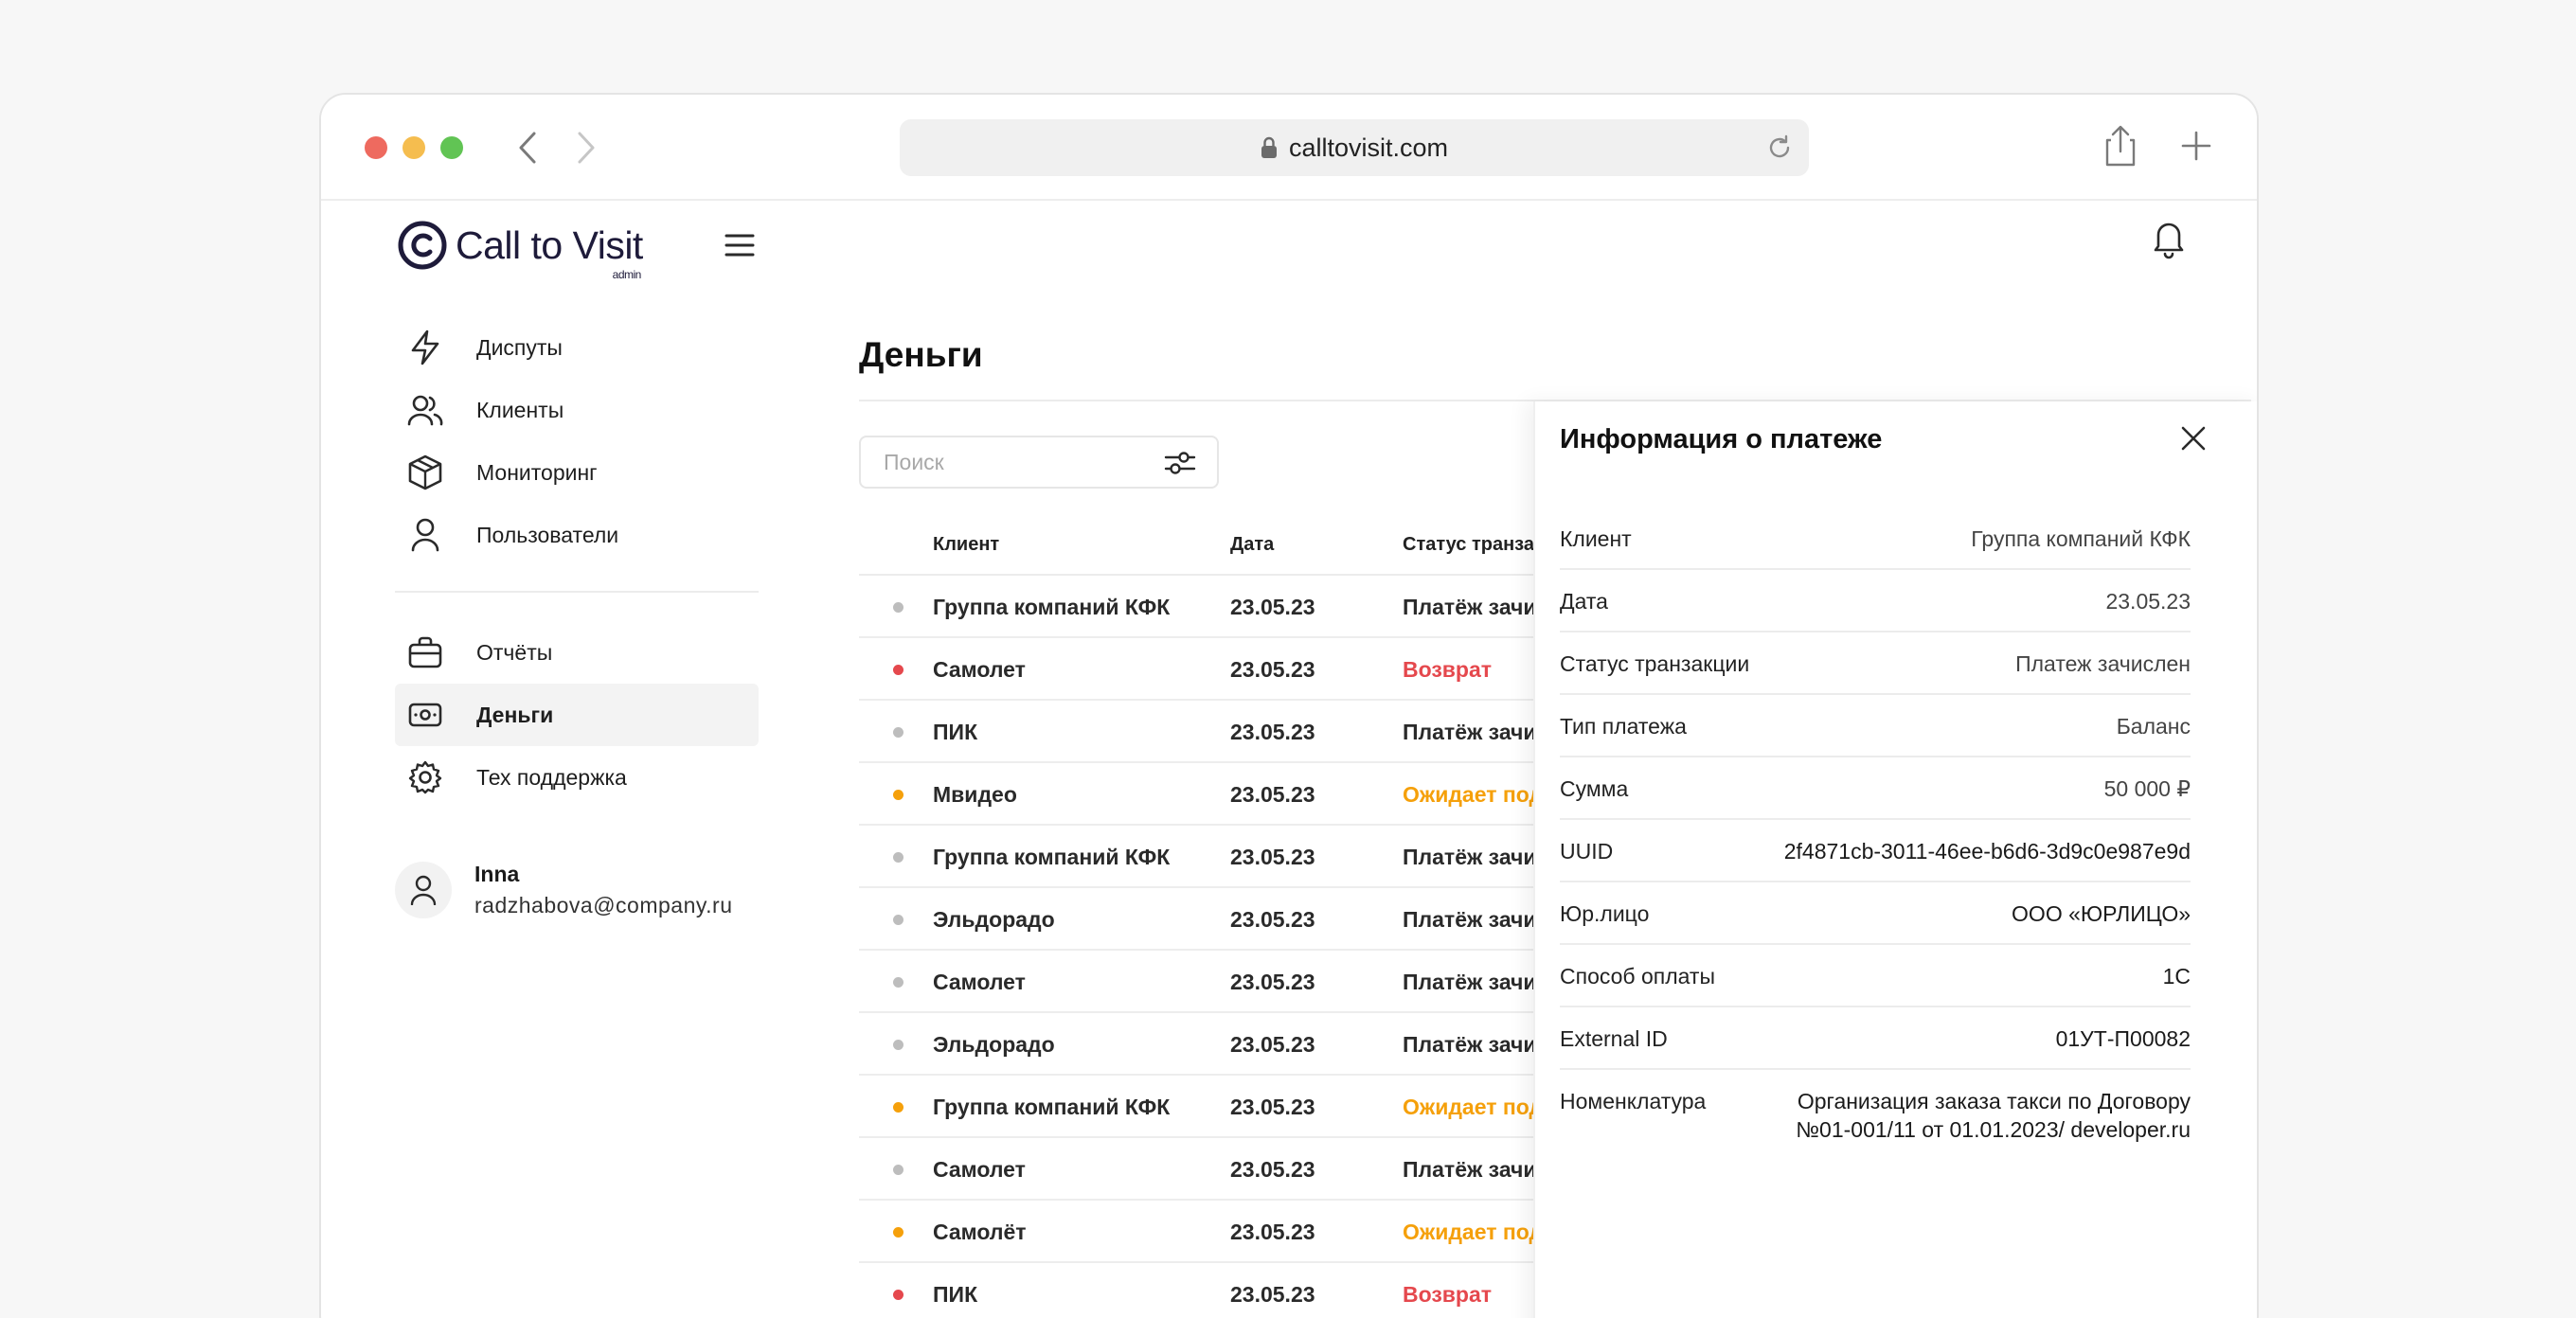  Describe the element at coordinates (2169, 238) in the screenshot. I see `bell-icon` at that location.